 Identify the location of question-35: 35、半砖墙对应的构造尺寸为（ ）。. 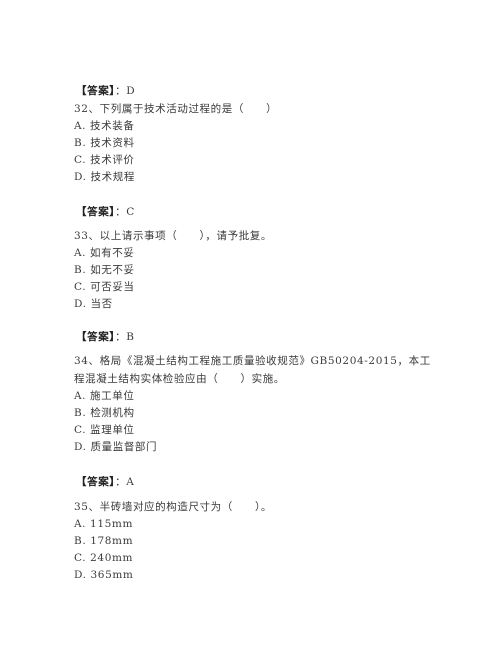
(173, 507).